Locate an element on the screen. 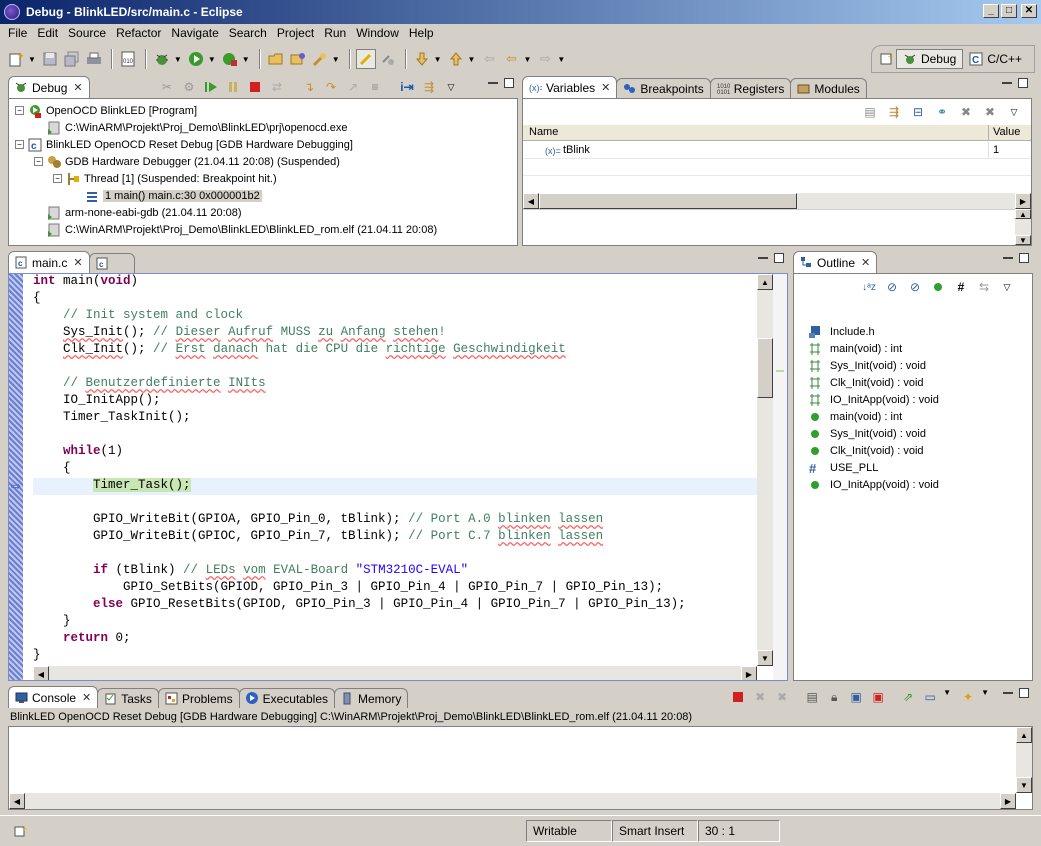 The height and width of the screenshot is (846, 1041). step-into-icon: ↴ is located at coordinates (309, 87).